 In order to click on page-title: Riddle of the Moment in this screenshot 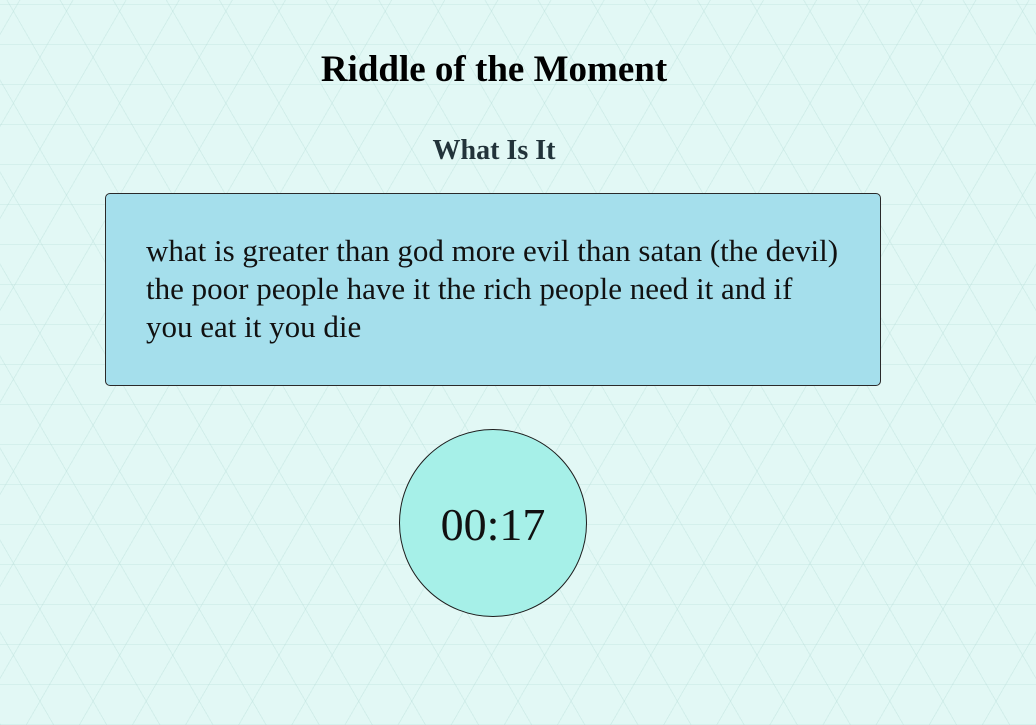, I will do `click(494, 69)`.